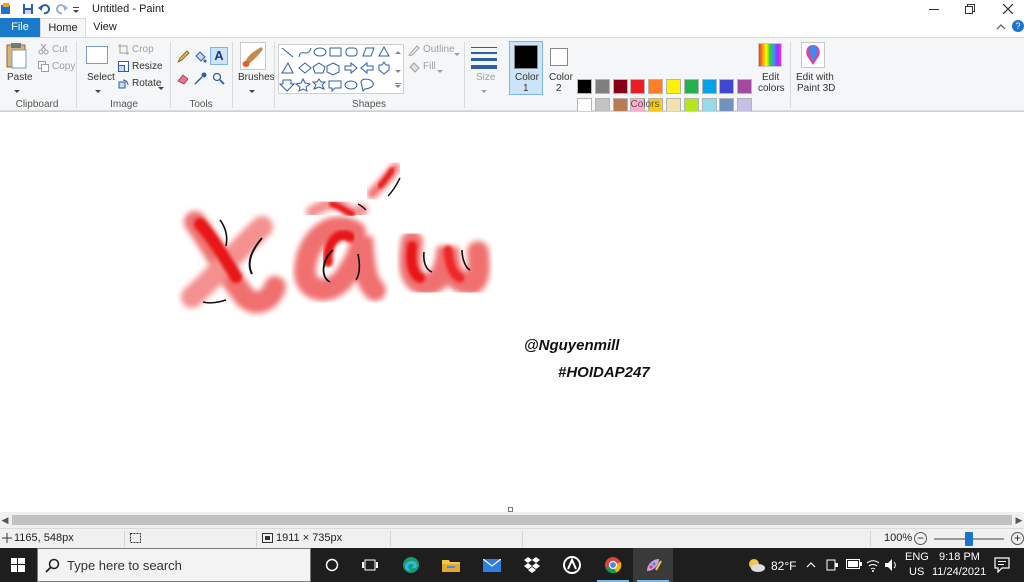  What do you see at coordinates (959, 572) in the screenshot?
I see `clock-date: 11/24/2021` at bounding box center [959, 572].